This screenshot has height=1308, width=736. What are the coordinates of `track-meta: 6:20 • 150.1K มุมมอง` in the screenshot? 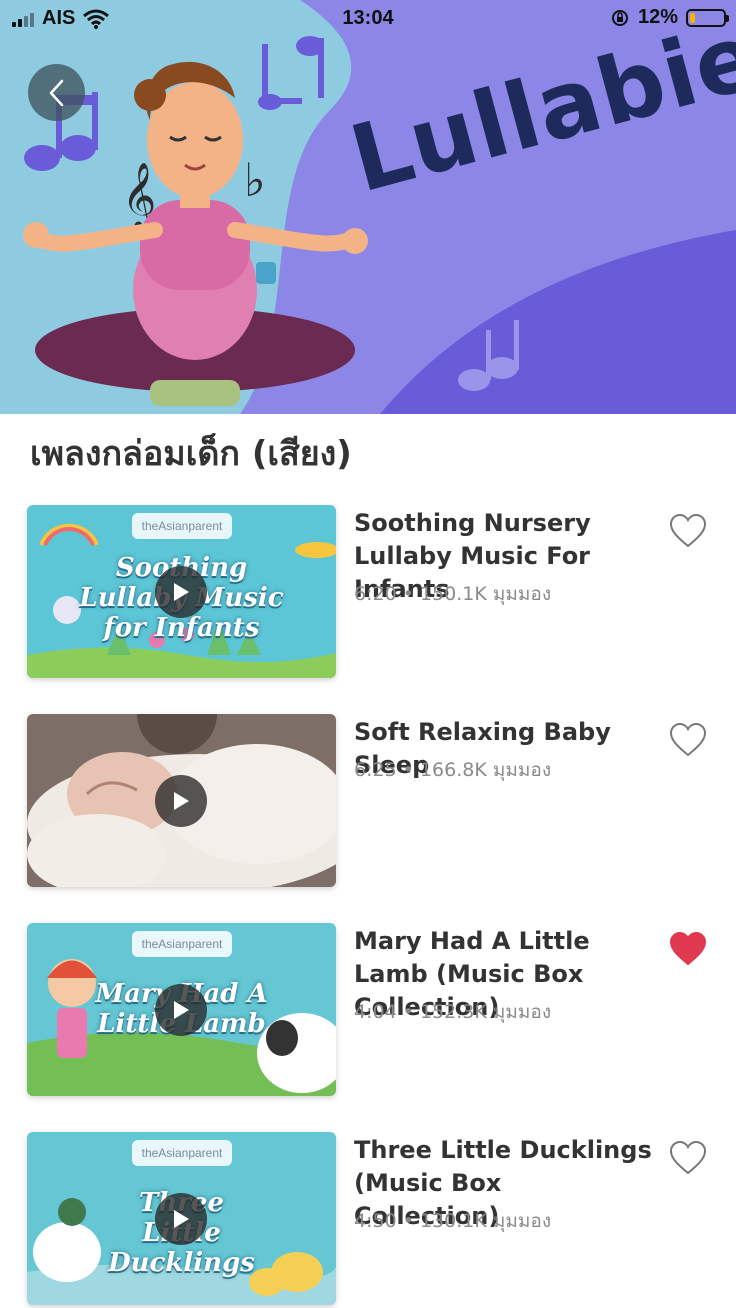 It's located at (453, 594).